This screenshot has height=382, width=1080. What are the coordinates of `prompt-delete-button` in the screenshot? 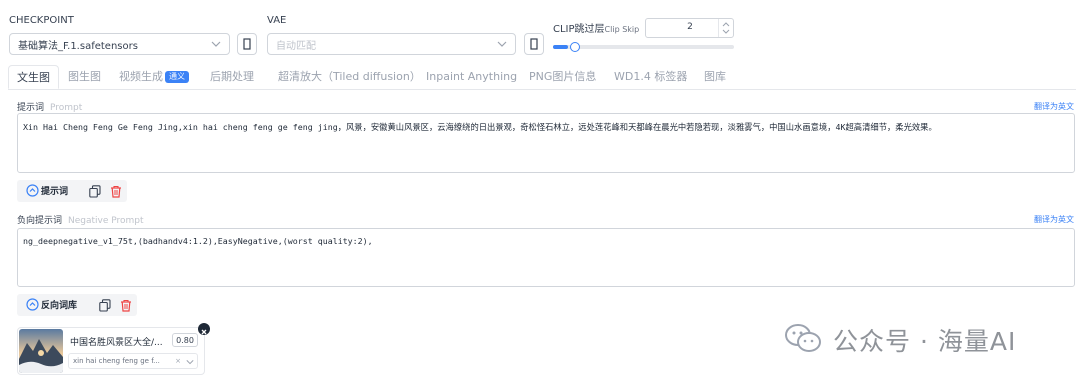 It's located at (116, 191).